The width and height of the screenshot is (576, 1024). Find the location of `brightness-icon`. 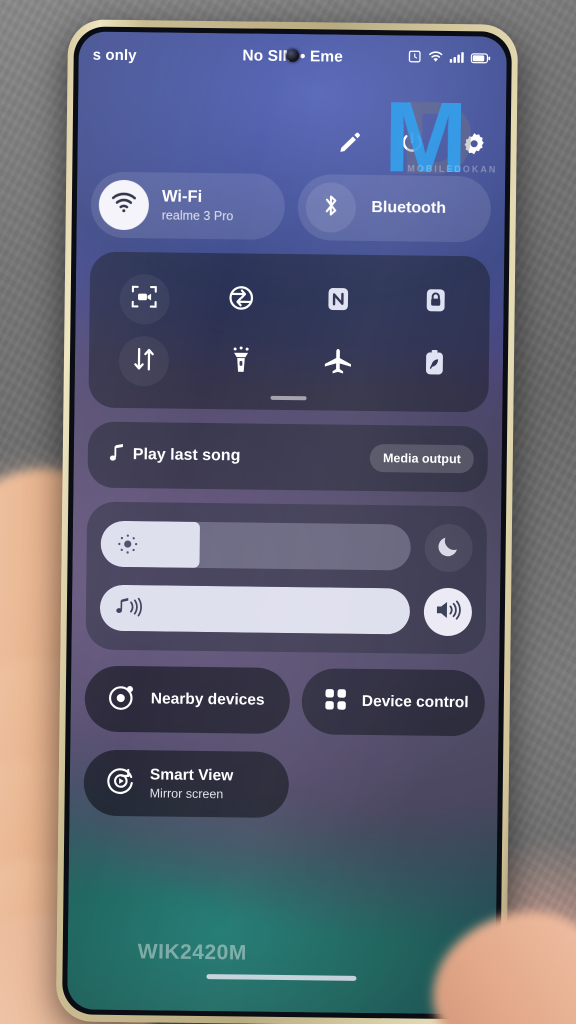

brightness-icon is located at coordinates (128, 544).